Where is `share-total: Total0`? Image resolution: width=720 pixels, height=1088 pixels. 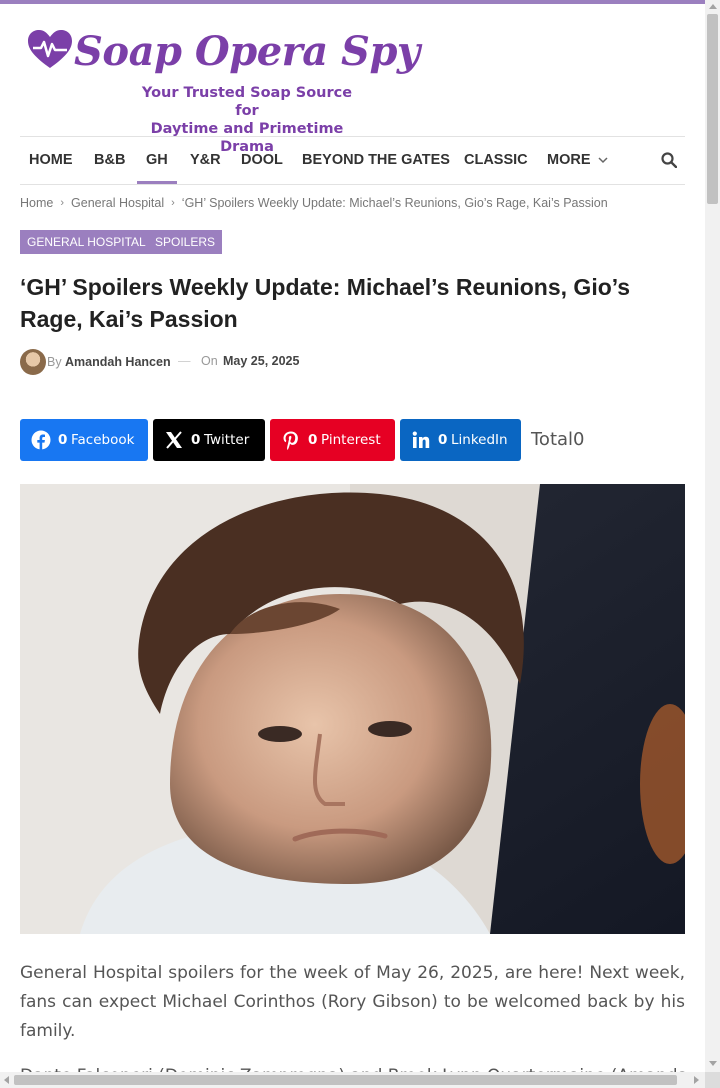
share-total: Total0 is located at coordinates (558, 439).